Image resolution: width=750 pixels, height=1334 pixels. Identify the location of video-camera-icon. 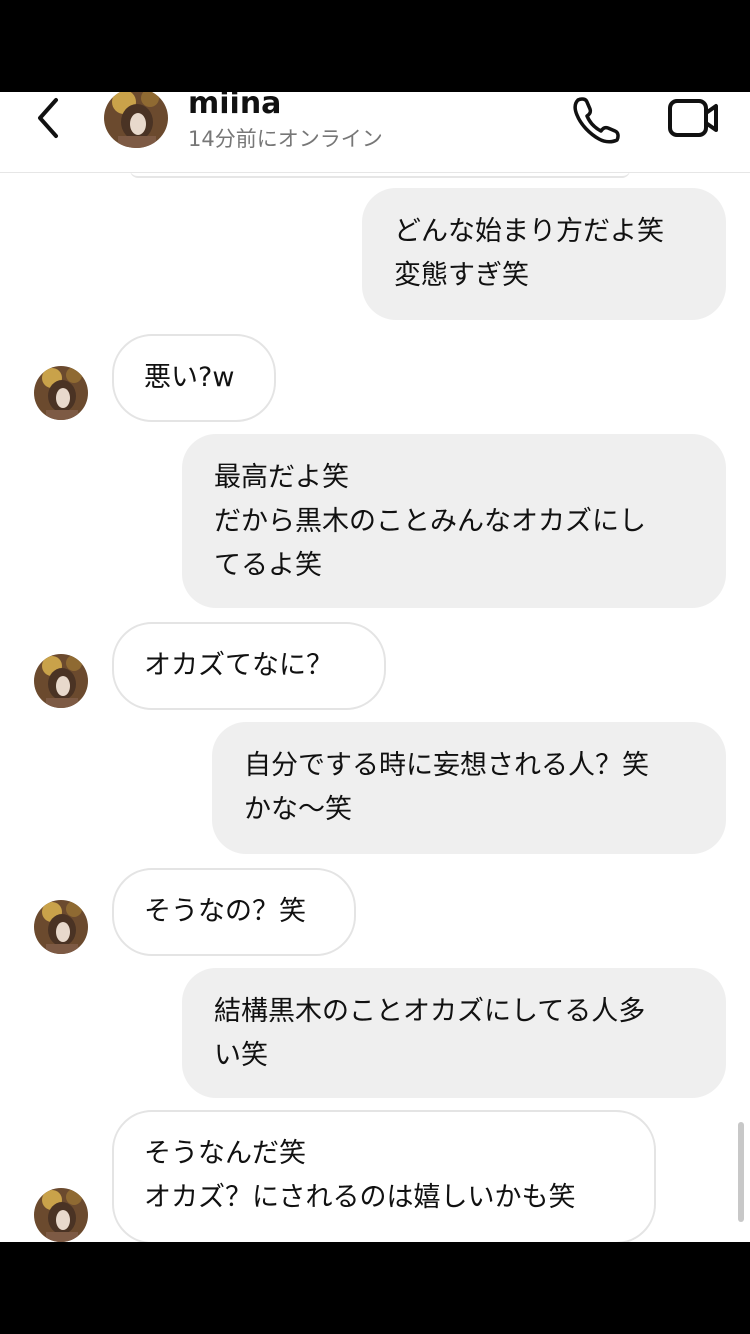
(693, 118).